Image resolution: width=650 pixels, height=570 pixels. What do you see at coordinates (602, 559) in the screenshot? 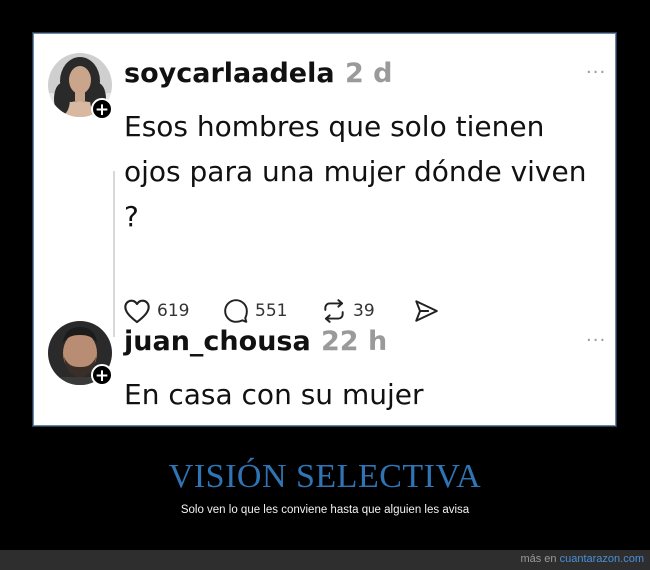
I see `site-link: cuantarazon.com` at bounding box center [602, 559].